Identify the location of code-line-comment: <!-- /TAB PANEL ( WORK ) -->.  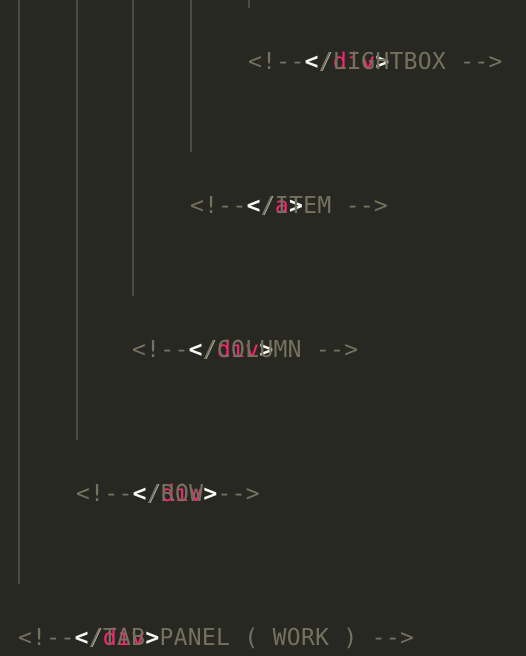
(216, 638).